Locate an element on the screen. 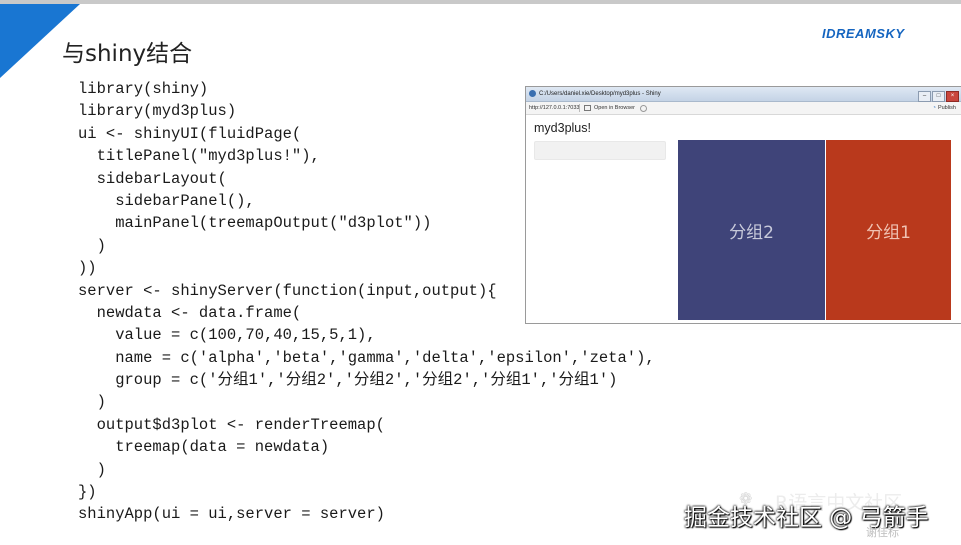  refresh-icon is located at coordinates (643, 108).